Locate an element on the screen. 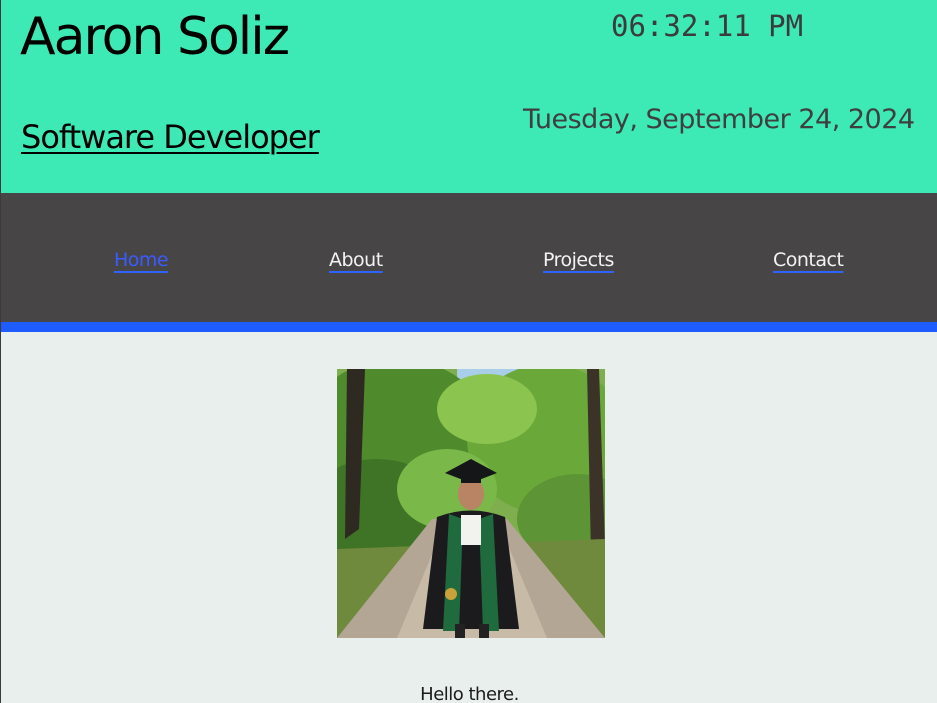 The height and width of the screenshot is (703, 937). live-clock: 06:32:11 PM is located at coordinates (707, 26).